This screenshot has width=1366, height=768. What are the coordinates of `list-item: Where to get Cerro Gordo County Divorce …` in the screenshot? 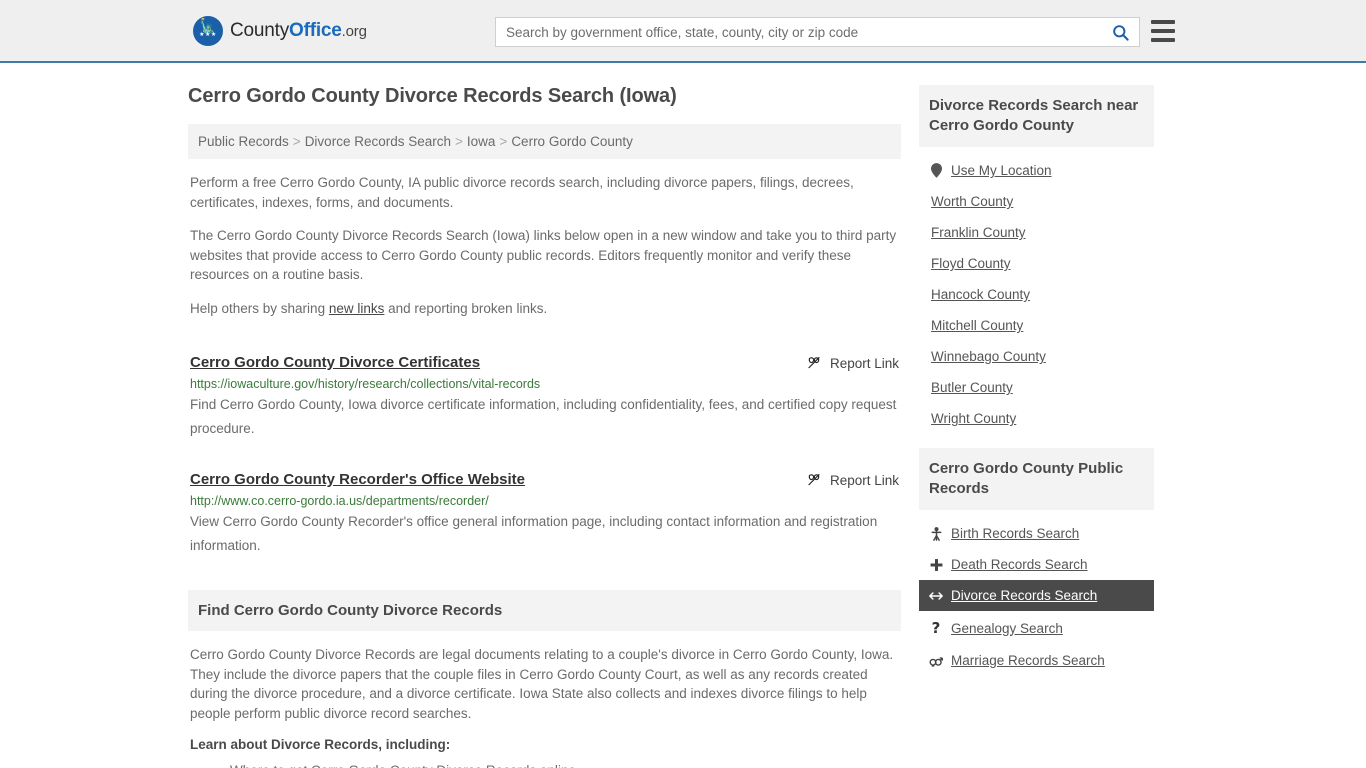 It's located at (565, 764).